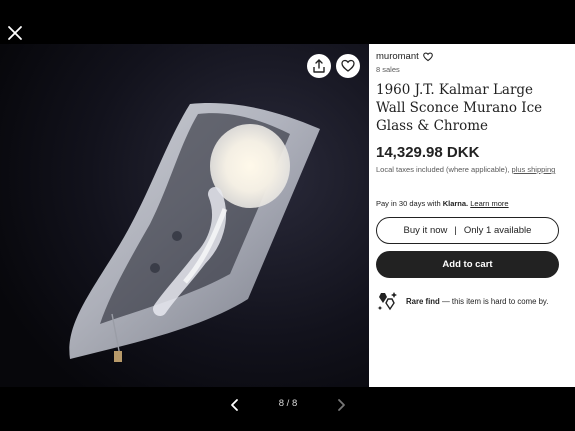  I want to click on add-to-cart-button: Add to cart, so click(467, 264).